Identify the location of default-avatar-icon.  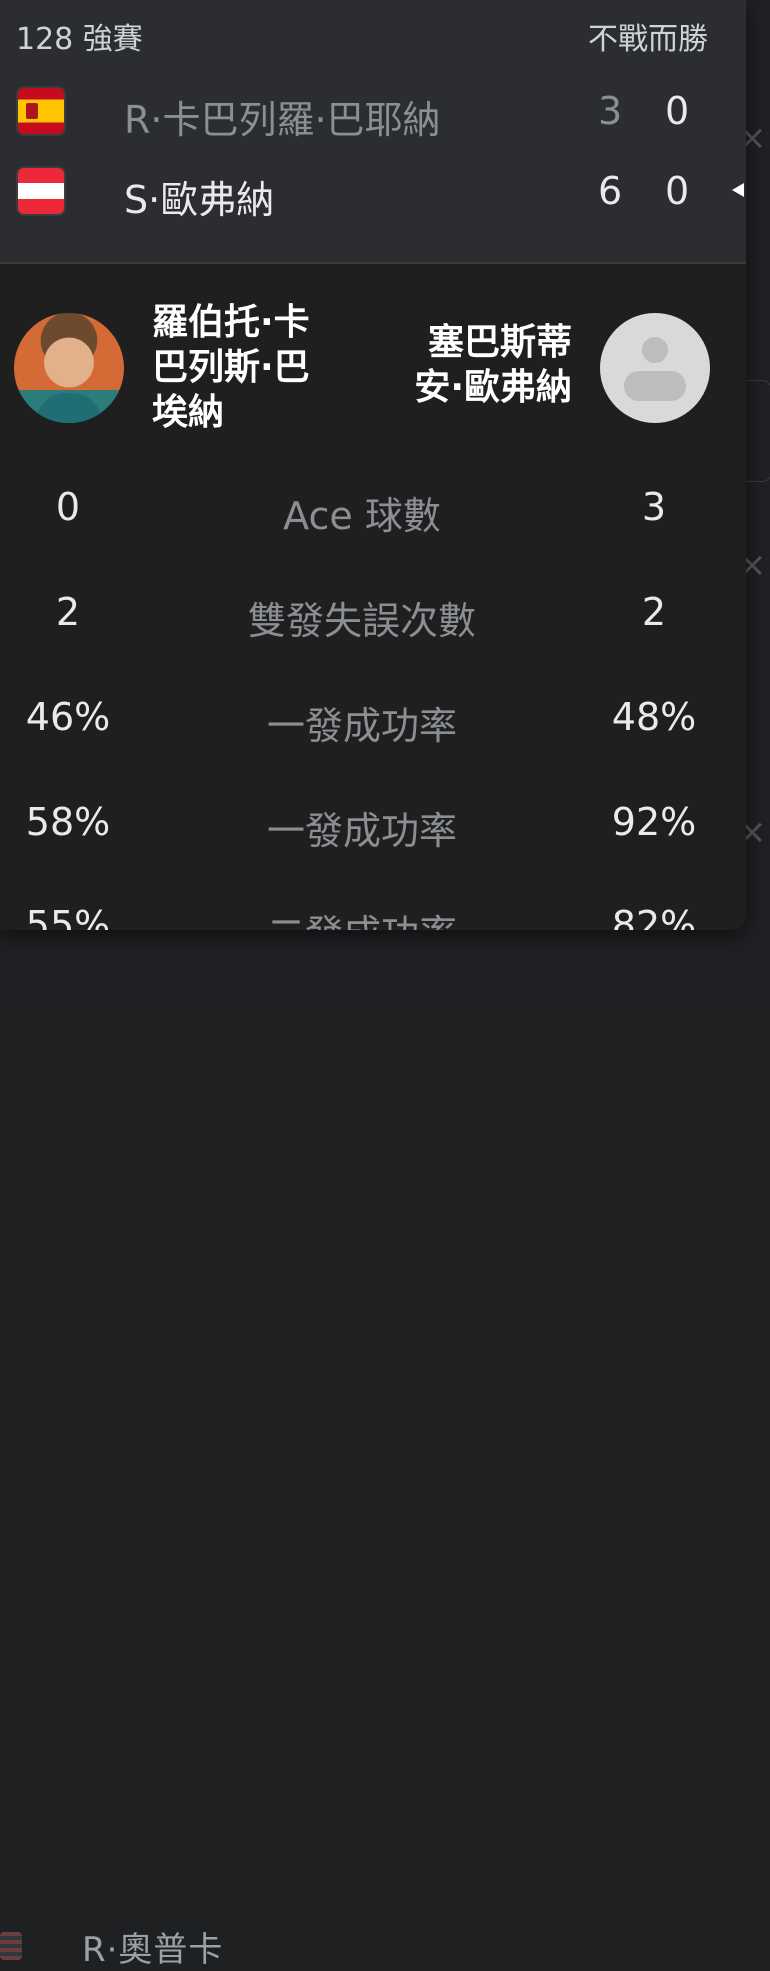
(655, 368).